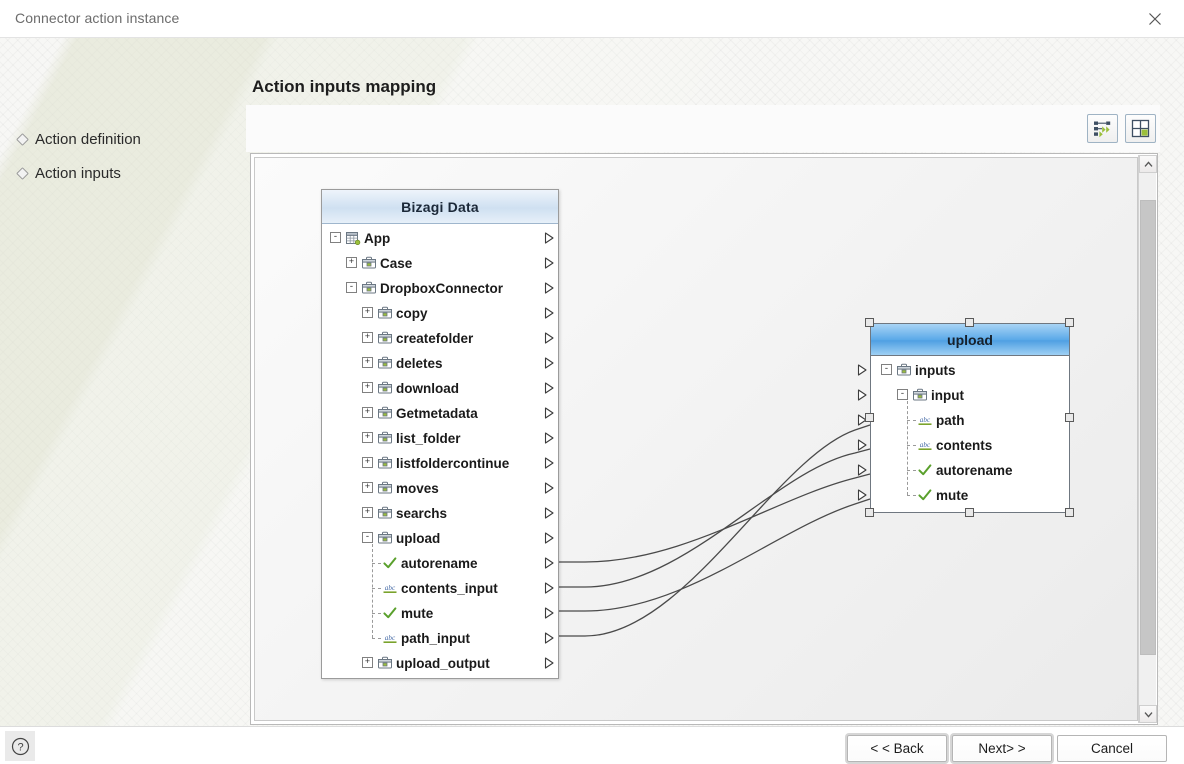 The height and width of the screenshot is (764, 1184). What do you see at coordinates (964, 370) in the screenshot?
I see `node-row: - inputs` at bounding box center [964, 370].